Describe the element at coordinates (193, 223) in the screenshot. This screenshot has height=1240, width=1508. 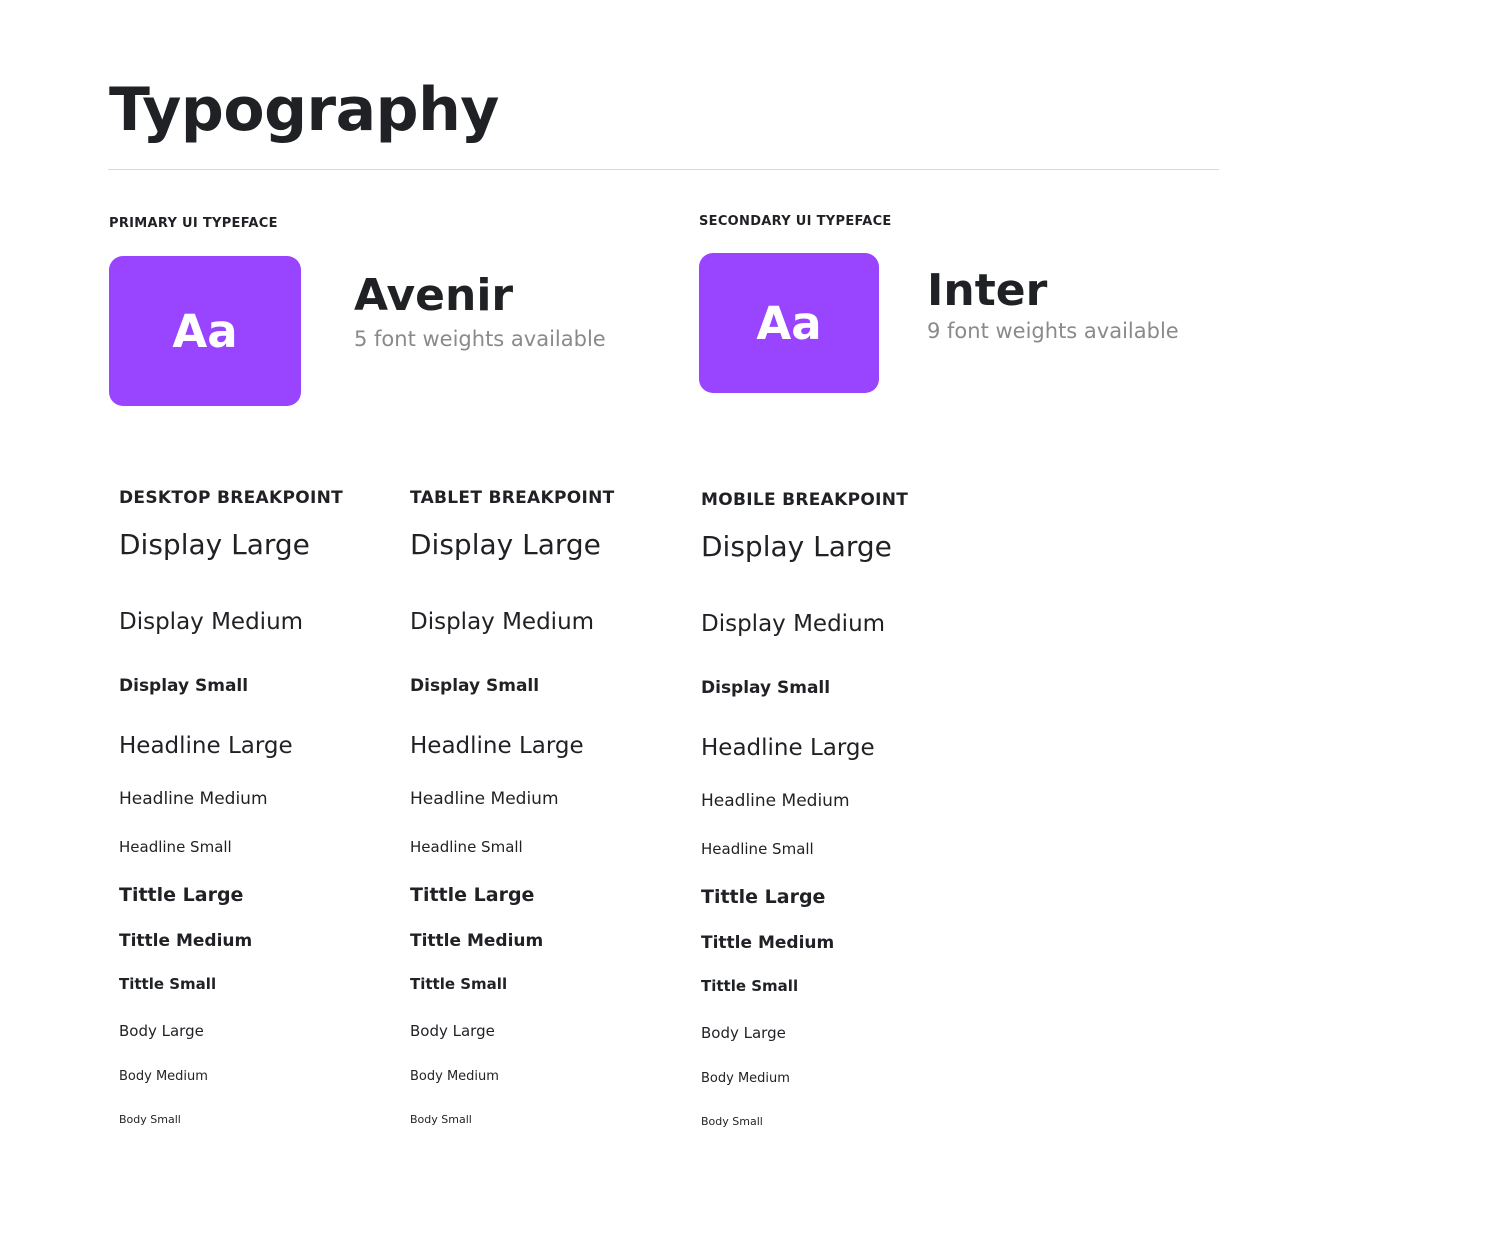
I see `primary-typeface-label: PRIMARY UI TYPEFACE` at that location.